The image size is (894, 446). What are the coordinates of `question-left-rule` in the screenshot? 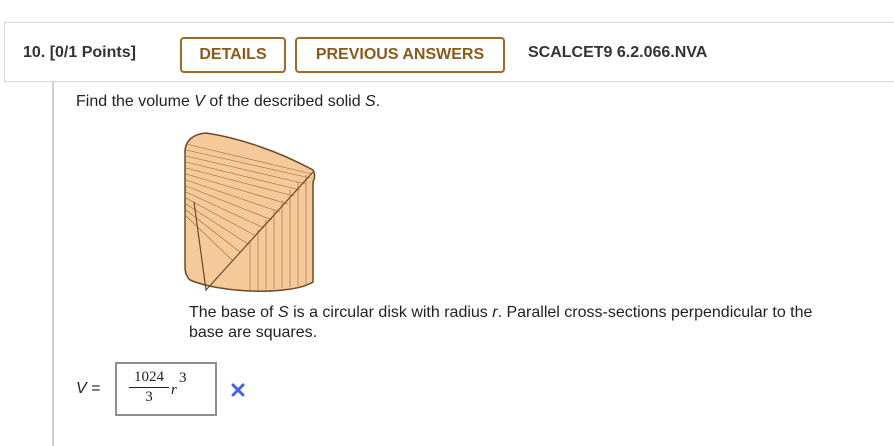 It's located at (53, 264).